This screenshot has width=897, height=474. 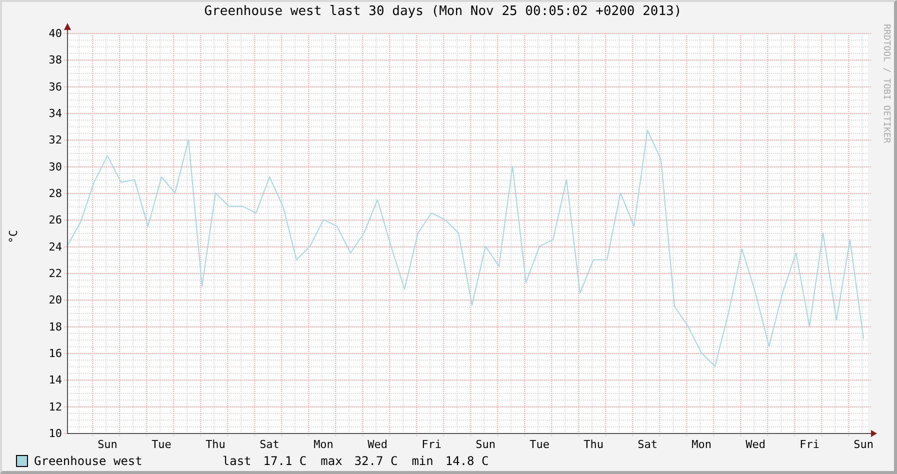 What do you see at coordinates (376, 461) in the screenshot?
I see `stat-value: 32.7 C` at bounding box center [376, 461].